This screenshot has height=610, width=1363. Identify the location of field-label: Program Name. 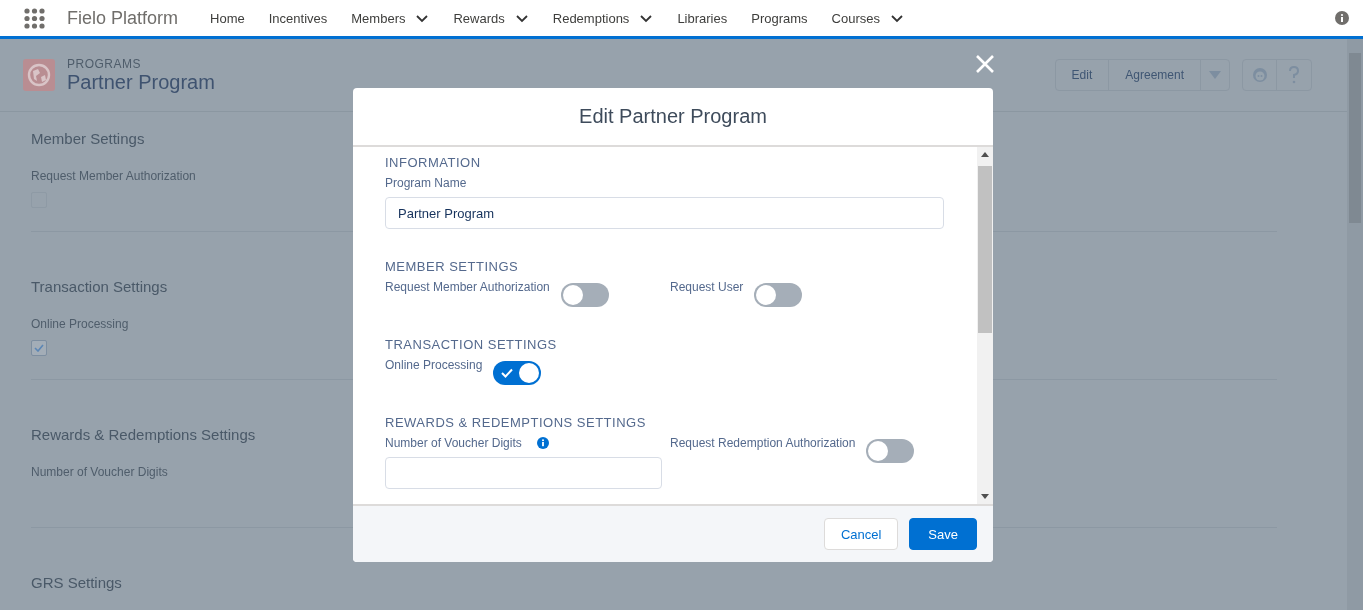
(426, 183).